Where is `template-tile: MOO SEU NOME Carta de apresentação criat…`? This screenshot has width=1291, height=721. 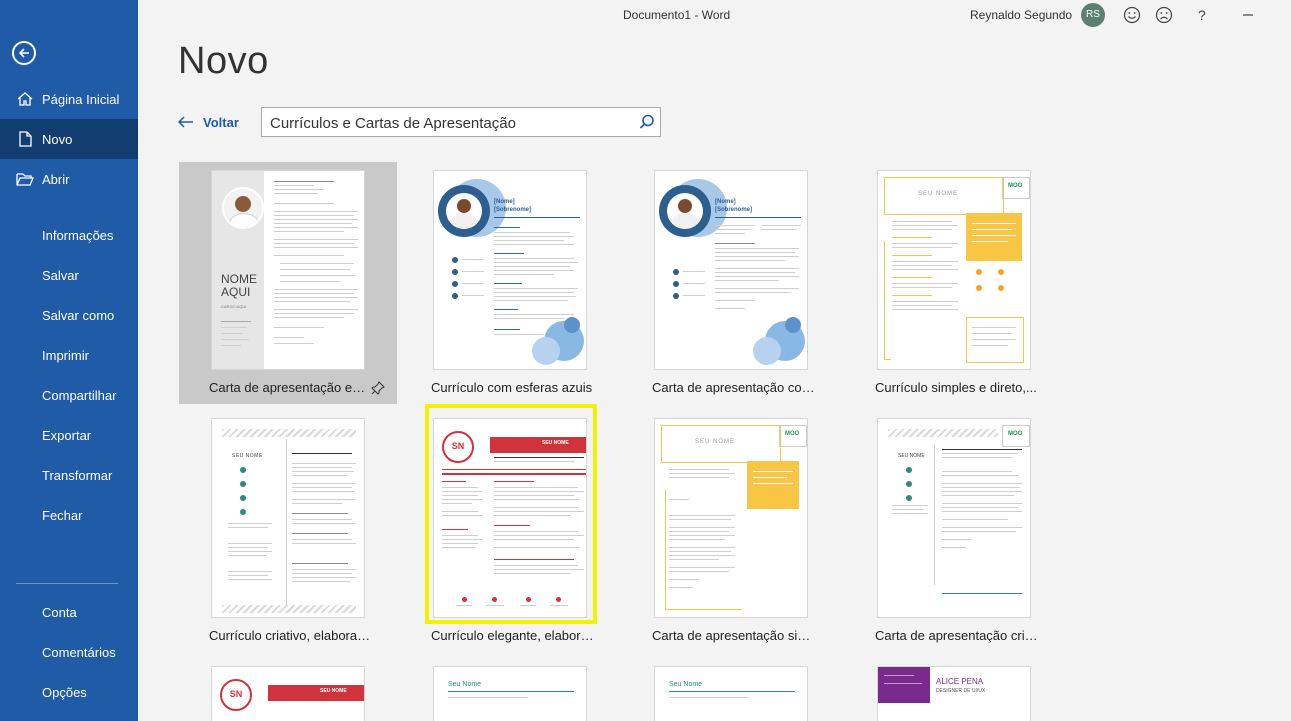 template-tile: MOO SEU NOME Carta de apresentação criat… is located at coordinates (954, 531).